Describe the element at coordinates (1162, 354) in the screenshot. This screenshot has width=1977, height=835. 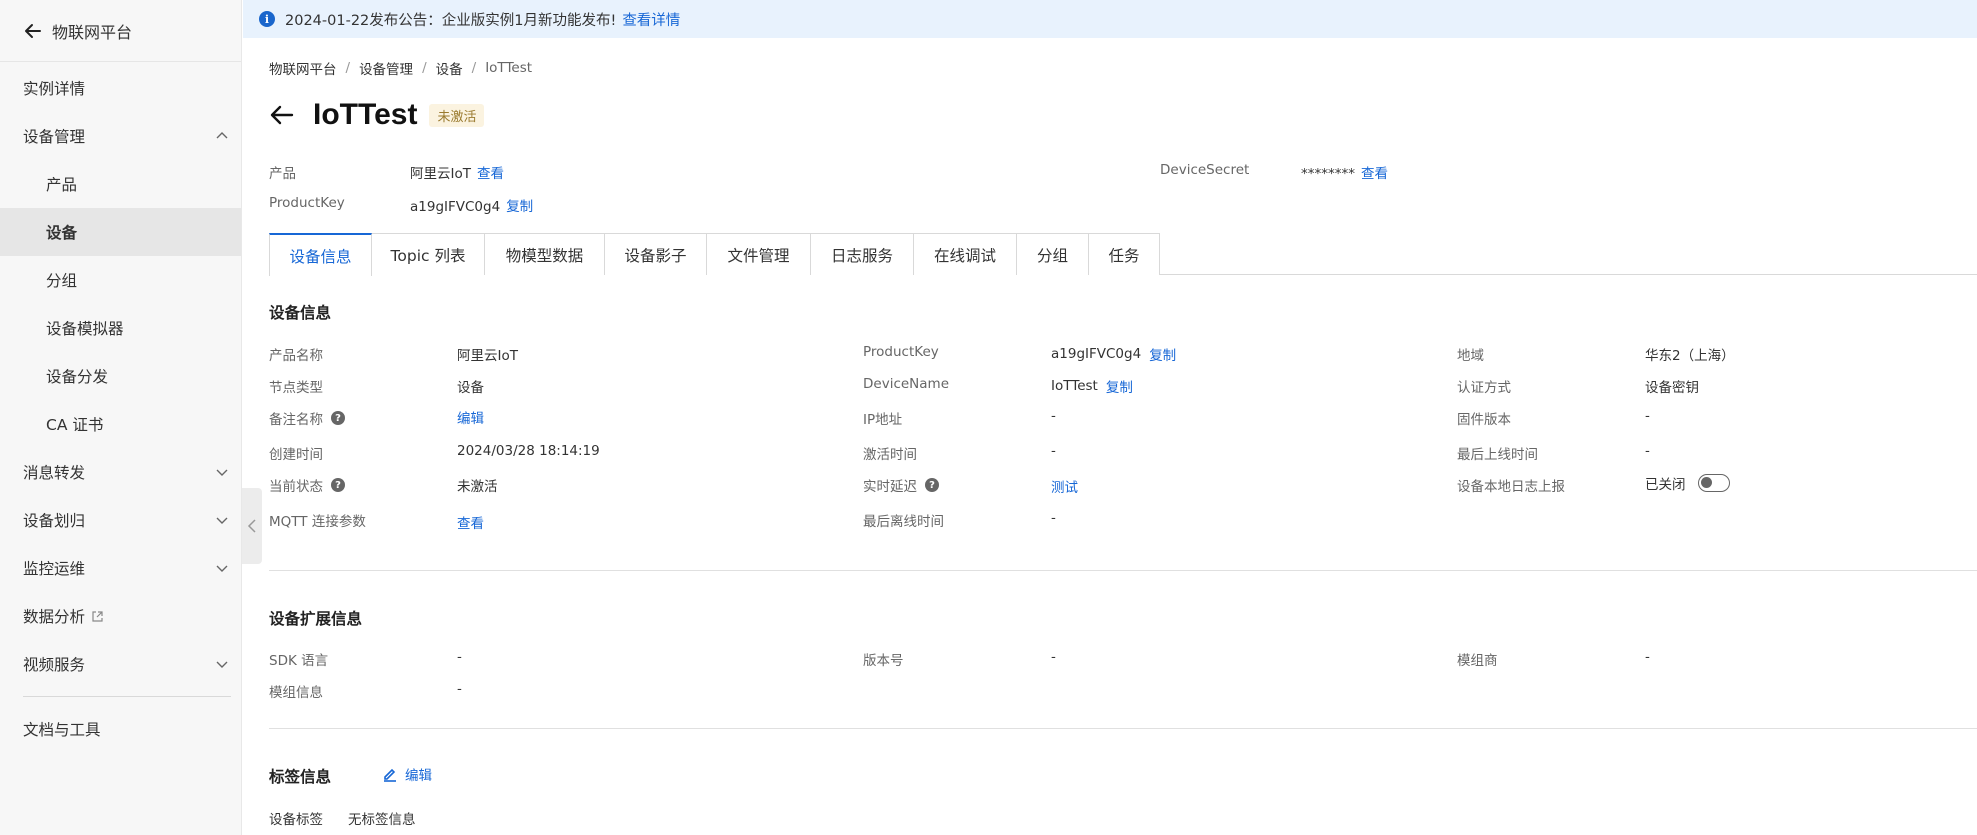
I see `copy-productkey-button: 复制` at that location.